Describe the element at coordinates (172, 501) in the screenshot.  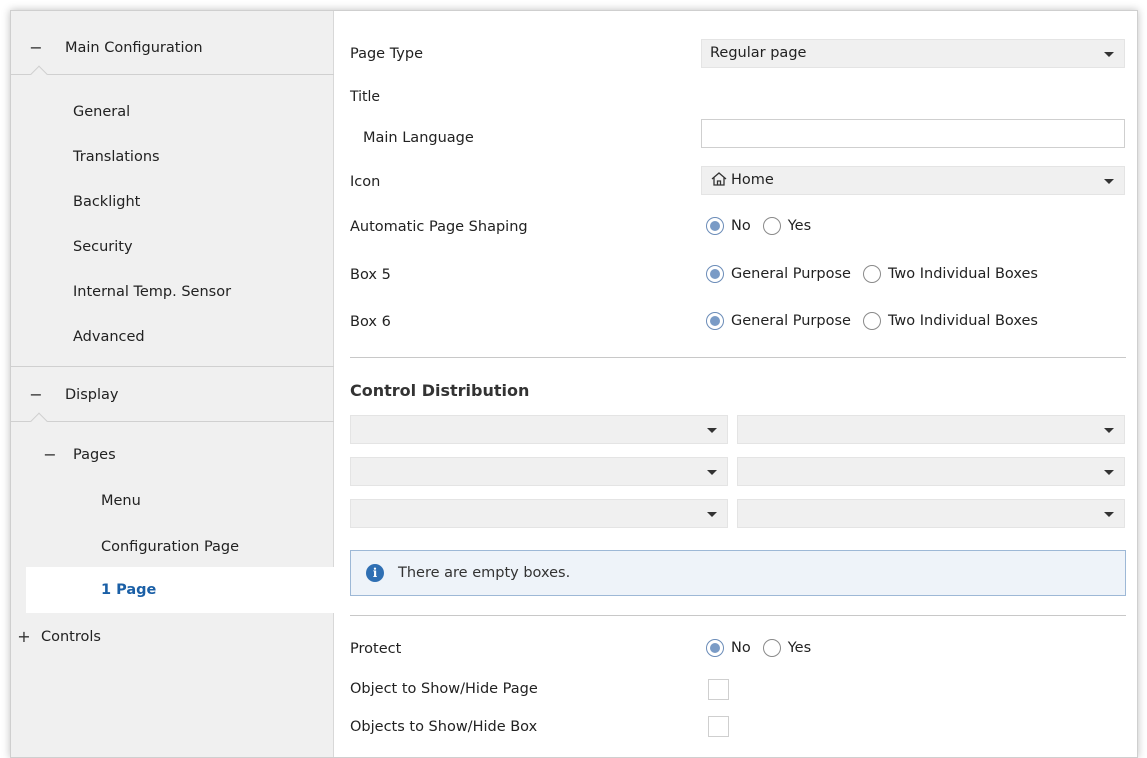
I see `sidebar-item-menu: Menu` at that location.